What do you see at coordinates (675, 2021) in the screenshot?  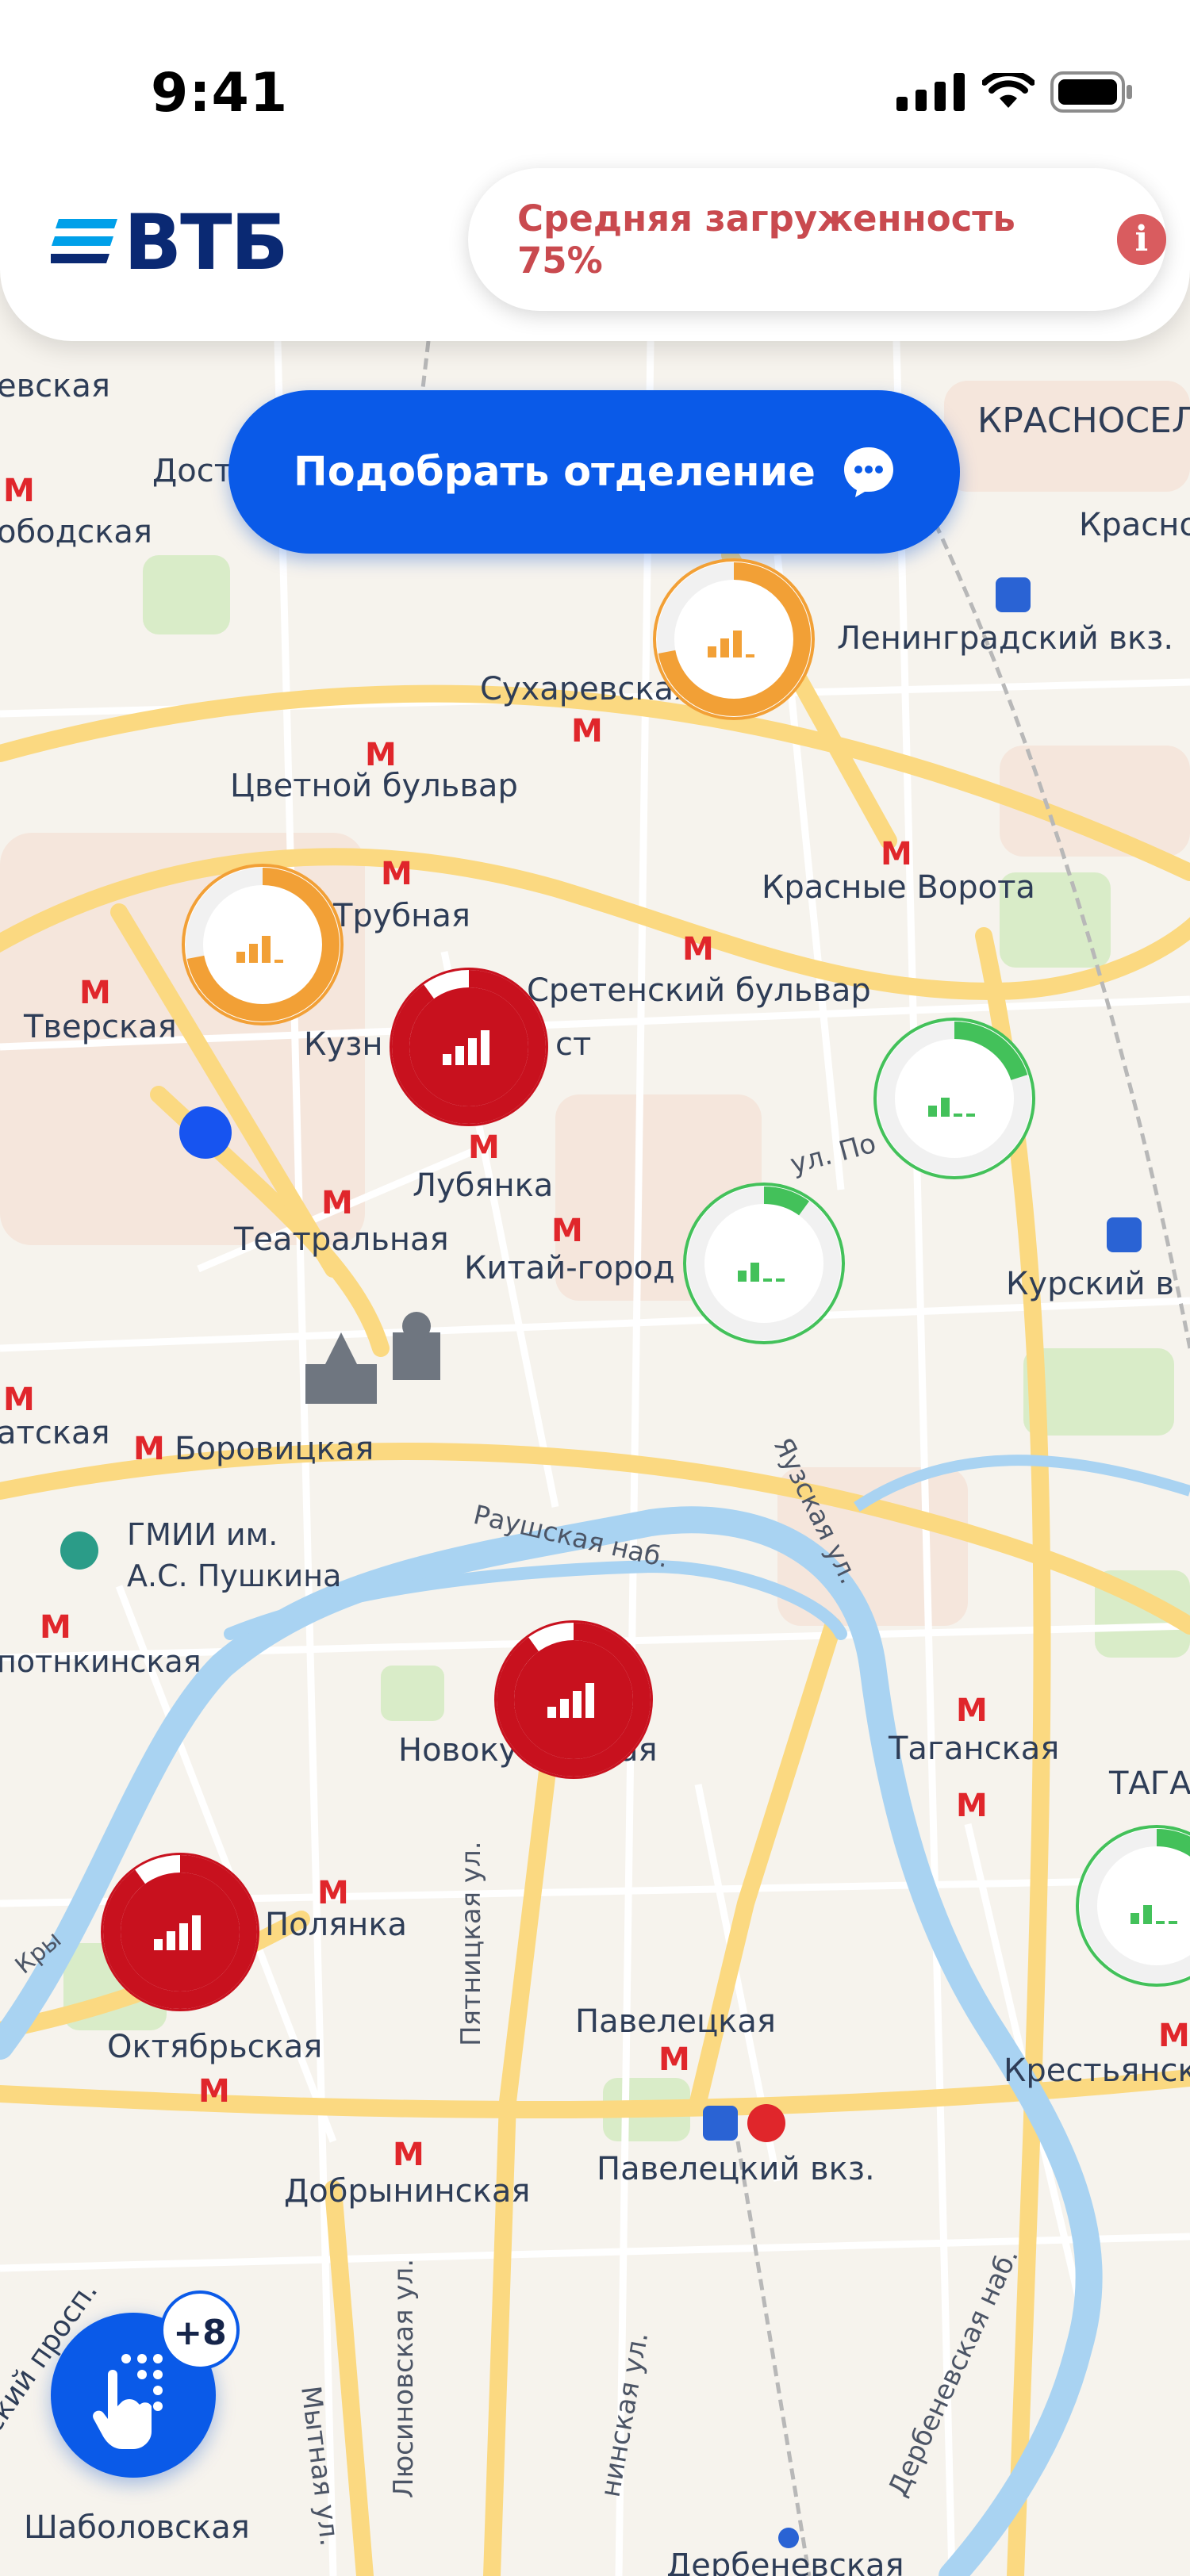 I see `map-label: Павелецкая` at bounding box center [675, 2021].